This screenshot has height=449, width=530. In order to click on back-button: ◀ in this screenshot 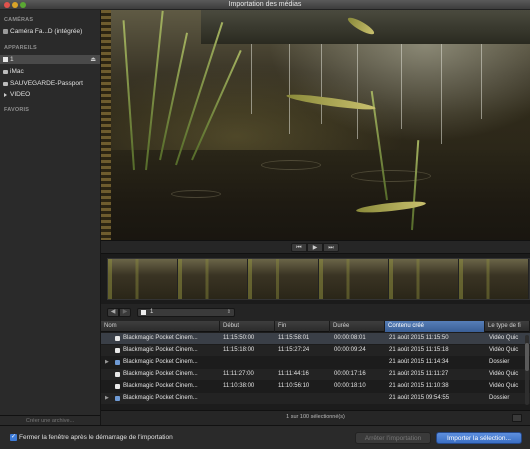, I will do `click(113, 312)`.